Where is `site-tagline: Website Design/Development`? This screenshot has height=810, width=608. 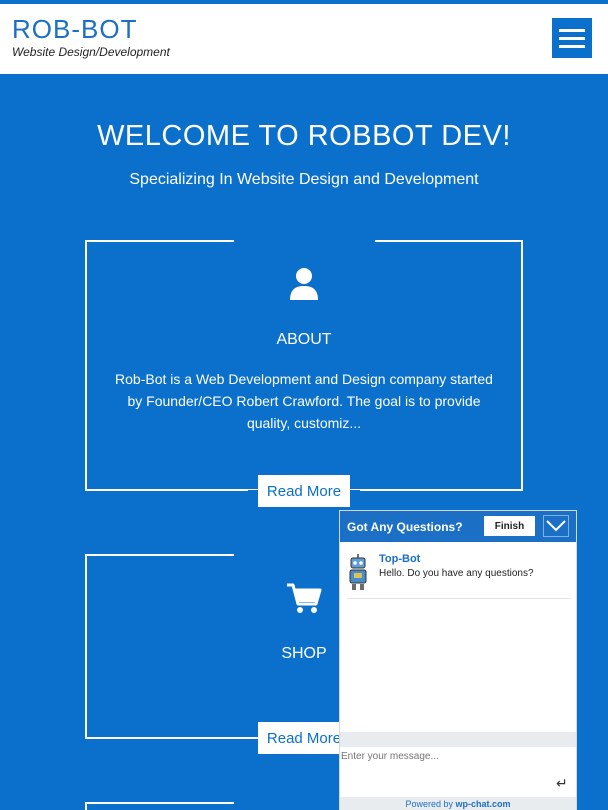 site-tagline: Website Design/Development is located at coordinates (91, 52).